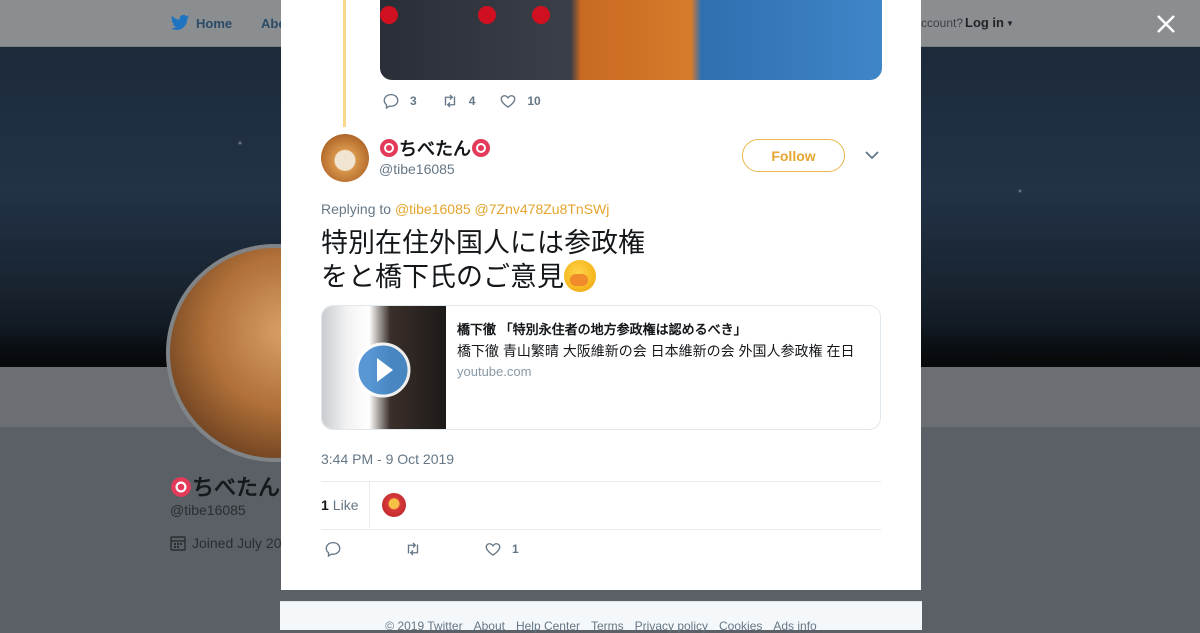 This screenshot has width=1200, height=633. What do you see at coordinates (515, 549) in the screenshot?
I see `like-count: 1` at bounding box center [515, 549].